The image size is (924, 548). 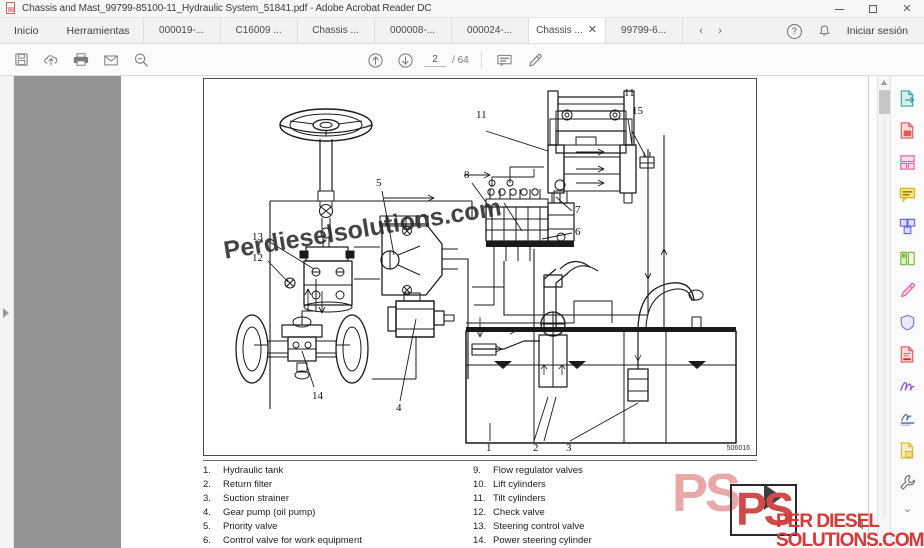 What do you see at coordinates (338, 471) in the screenshot?
I see `legend-item-1: 1. Hydraulic tank` at bounding box center [338, 471].